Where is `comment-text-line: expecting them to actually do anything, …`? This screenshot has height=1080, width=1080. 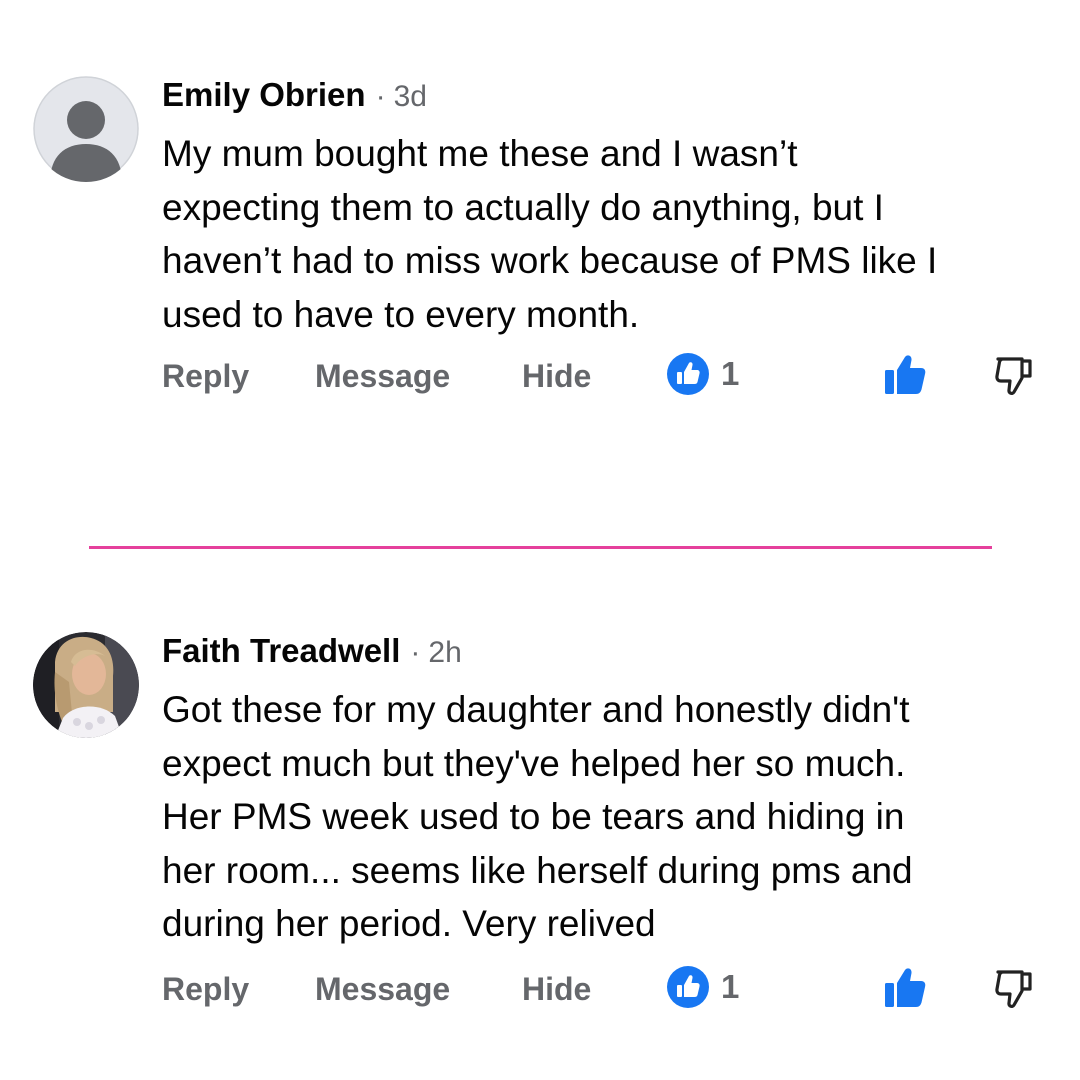 comment-text-line: expecting them to actually do anything, … is located at coordinates (523, 207).